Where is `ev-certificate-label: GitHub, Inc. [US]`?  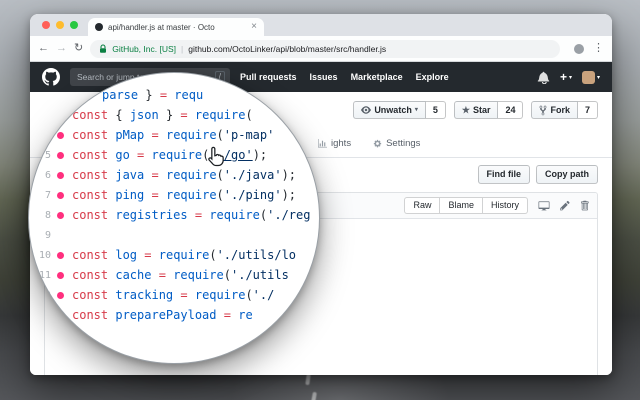 ev-certificate-label: GitHub, Inc. [US] is located at coordinates (144, 48).